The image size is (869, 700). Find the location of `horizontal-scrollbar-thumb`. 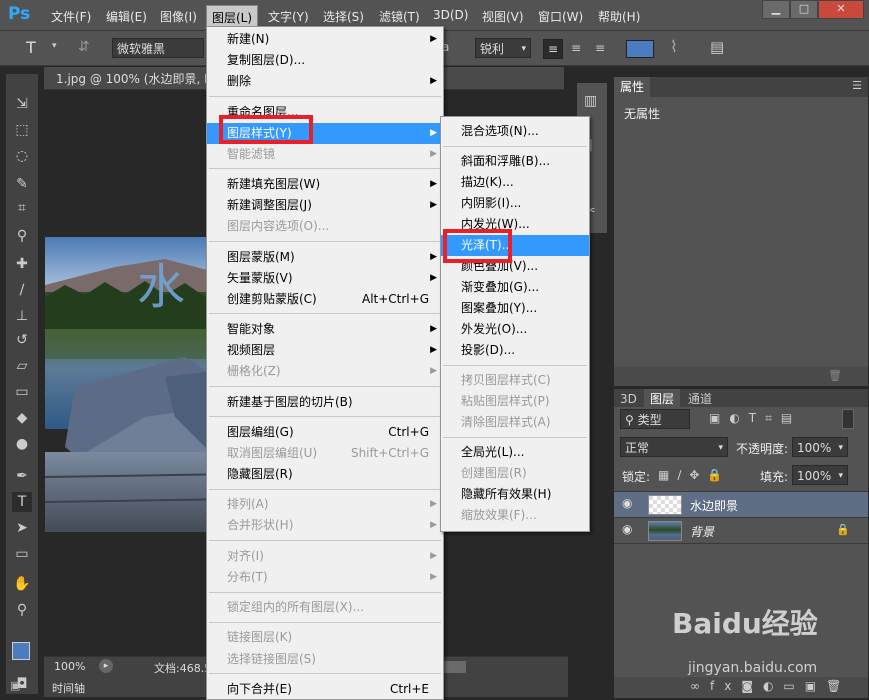

horizontal-scrollbar-thumb is located at coordinates (454, 667).